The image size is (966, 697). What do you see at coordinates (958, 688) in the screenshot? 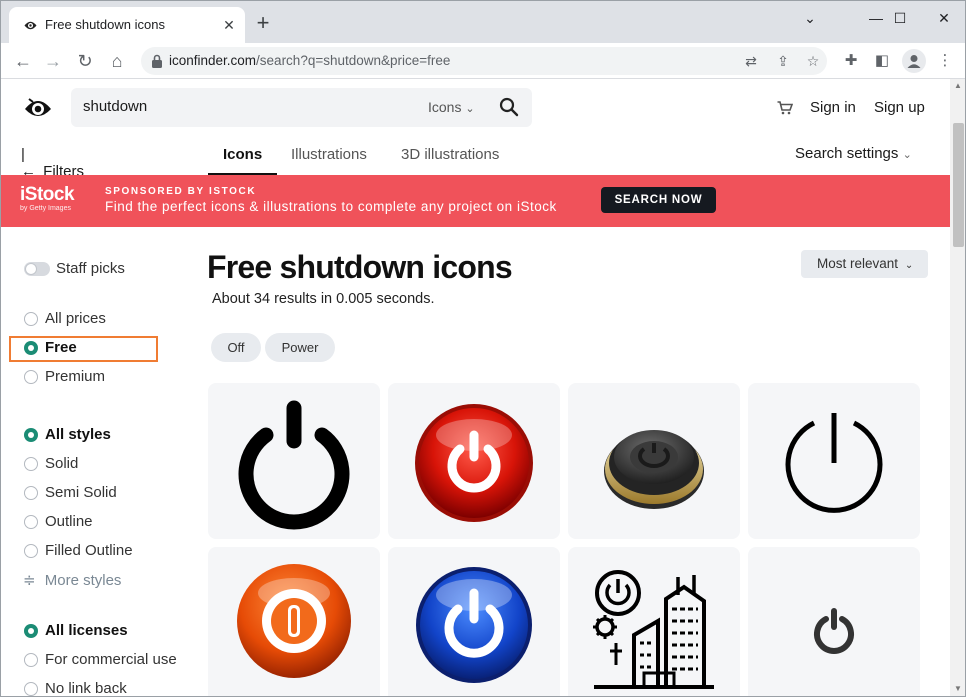
I see `scroll-down-arrow-icon: ▼` at bounding box center [958, 688].